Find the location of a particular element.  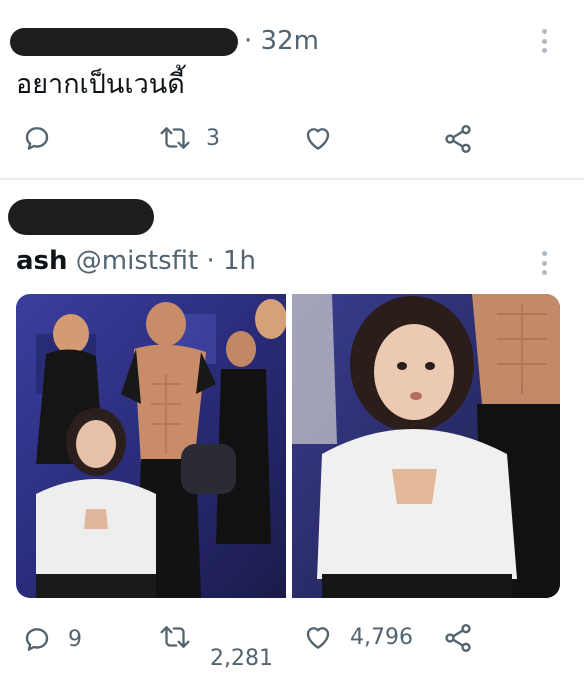

reply-button: 9 is located at coordinates (52, 639).